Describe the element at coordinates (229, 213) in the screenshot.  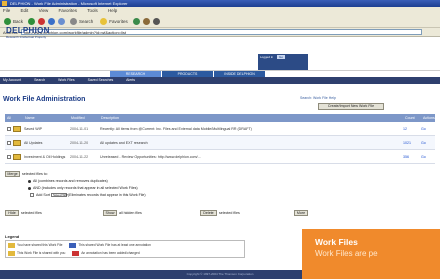
I see `delete-text: selected files` at that location.